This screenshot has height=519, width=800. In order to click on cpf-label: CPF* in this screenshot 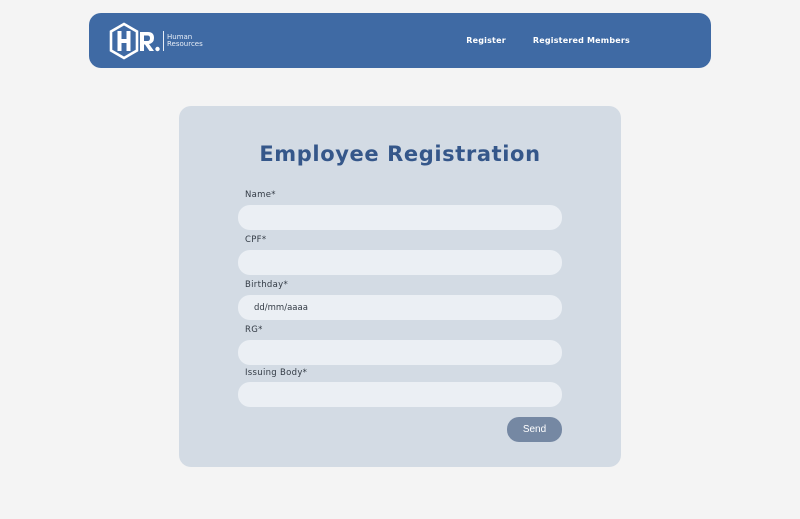, I will do `click(256, 240)`.